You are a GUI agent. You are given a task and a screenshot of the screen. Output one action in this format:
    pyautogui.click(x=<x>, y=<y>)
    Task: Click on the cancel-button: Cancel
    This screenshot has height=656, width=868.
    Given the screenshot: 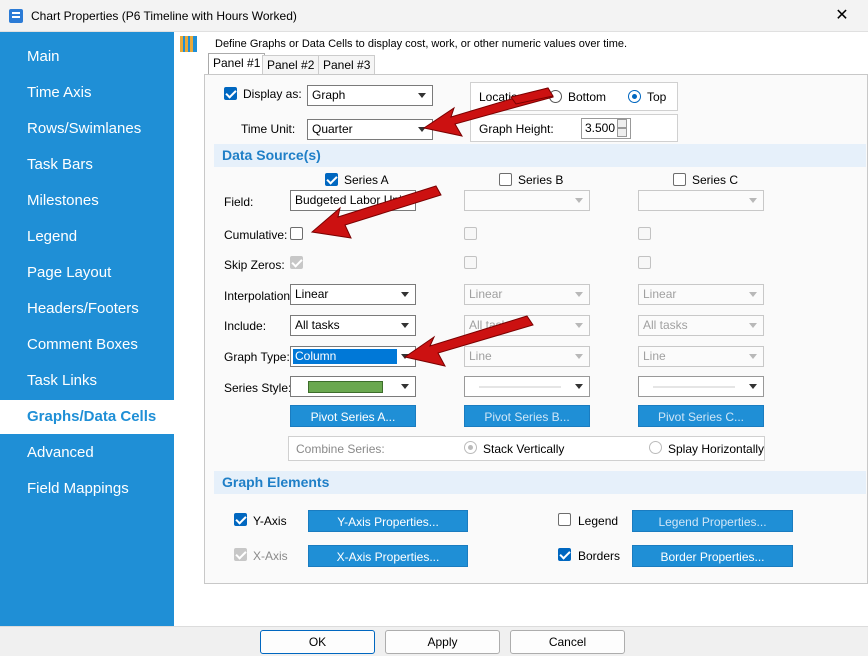 What is the action you would take?
    pyautogui.click(x=567, y=642)
    